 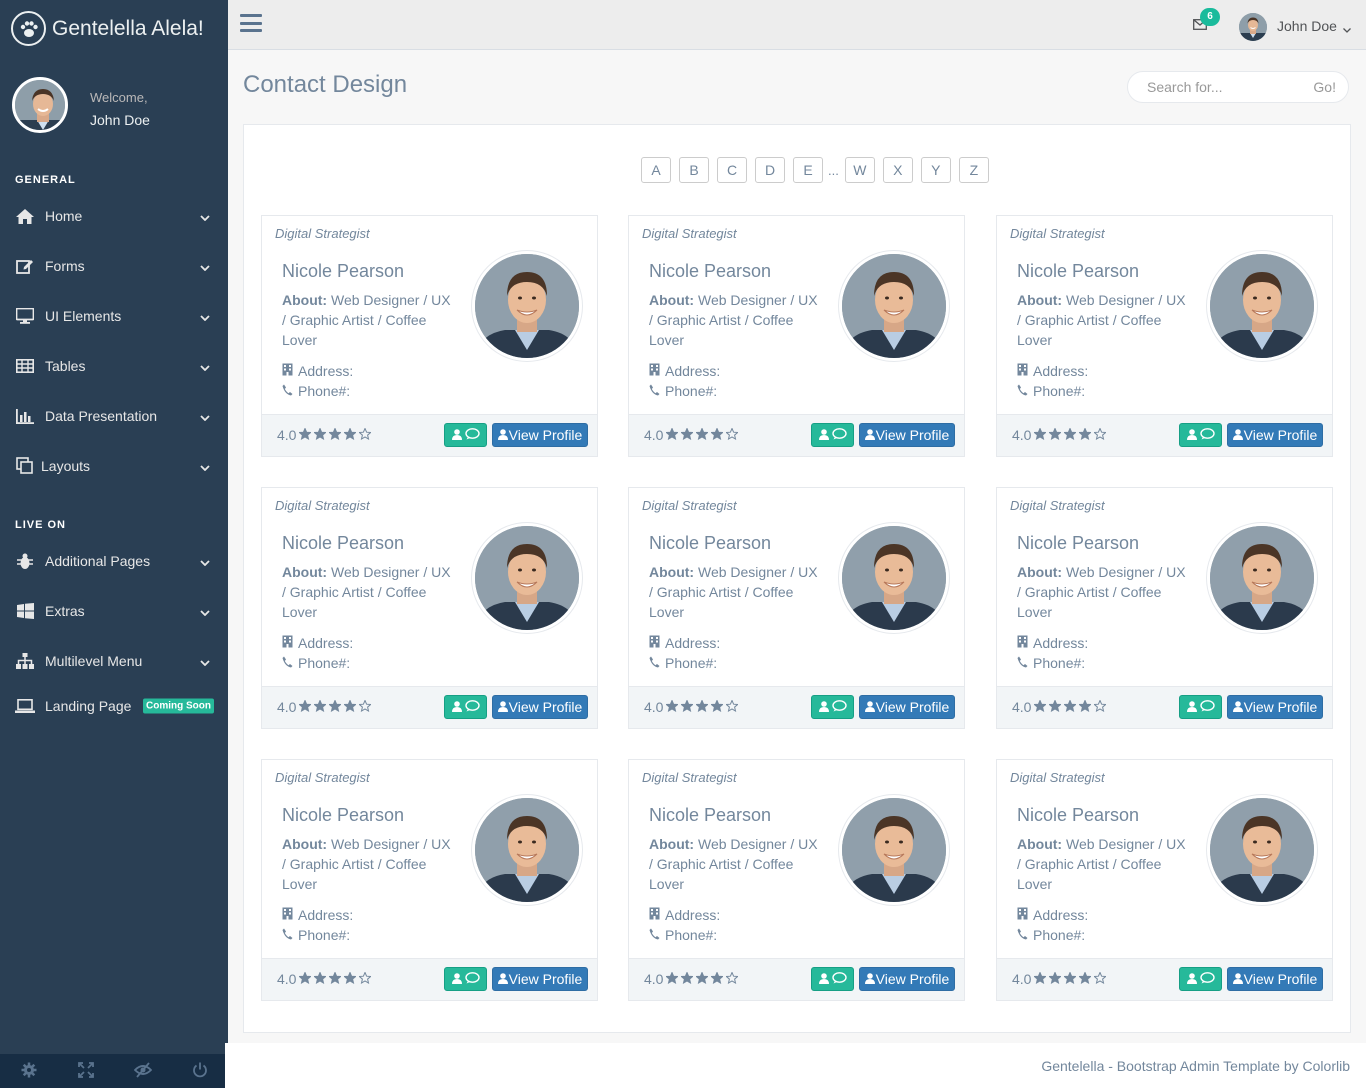 What do you see at coordinates (114, 466) in the screenshot?
I see `sidebar-item-layouts: Layouts` at bounding box center [114, 466].